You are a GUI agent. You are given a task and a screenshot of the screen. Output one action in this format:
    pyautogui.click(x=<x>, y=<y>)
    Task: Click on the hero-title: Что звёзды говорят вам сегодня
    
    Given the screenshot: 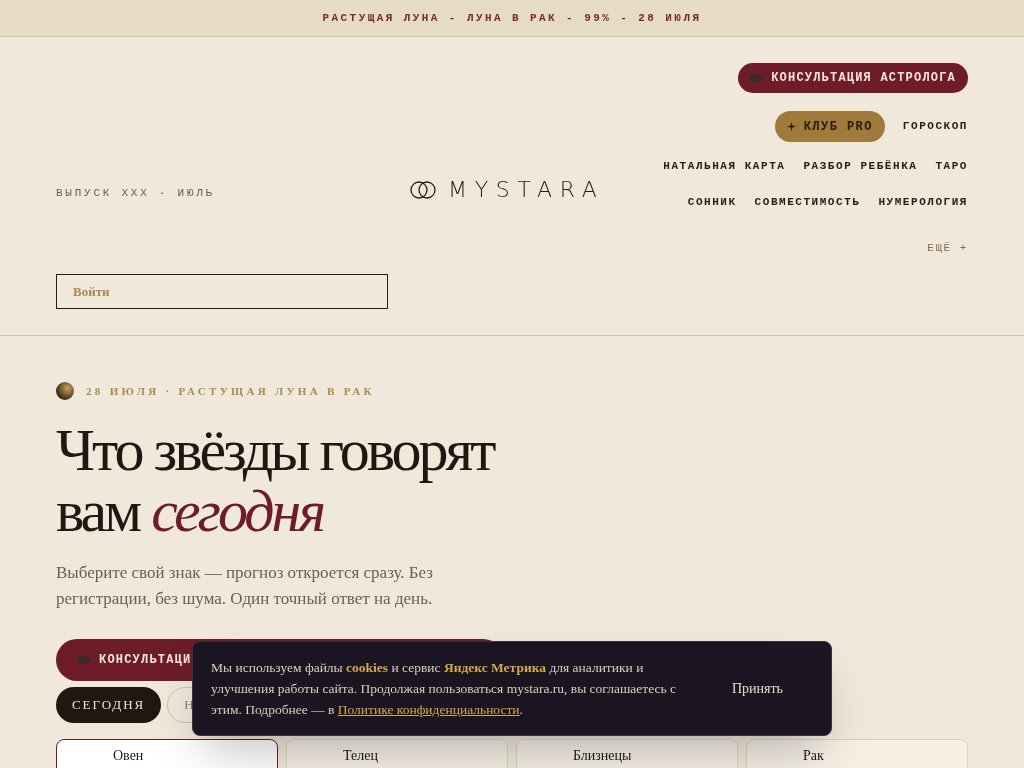 What is the action you would take?
    pyautogui.click(x=275, y=481)
    